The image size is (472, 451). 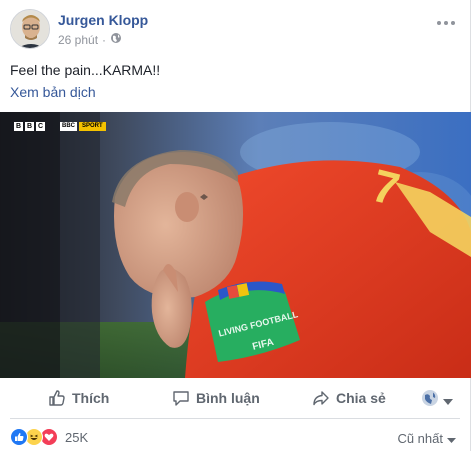 What do you see at coordinates (19, 437) in the screenshot?
I see `like-reaction-icon` at bounding box center [19, 437].